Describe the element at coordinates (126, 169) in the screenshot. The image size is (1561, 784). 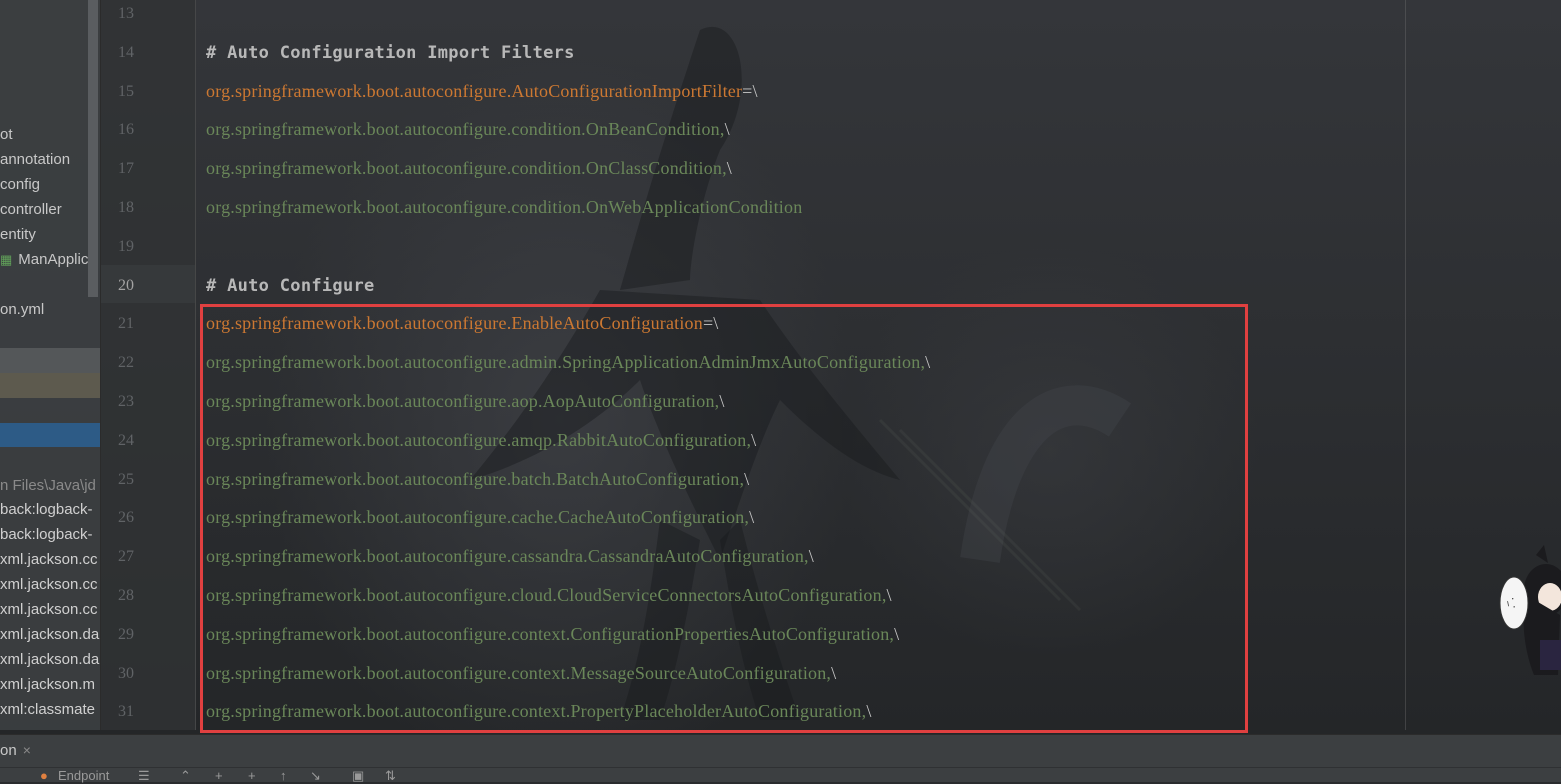
I see `line-number: 17` at that location.